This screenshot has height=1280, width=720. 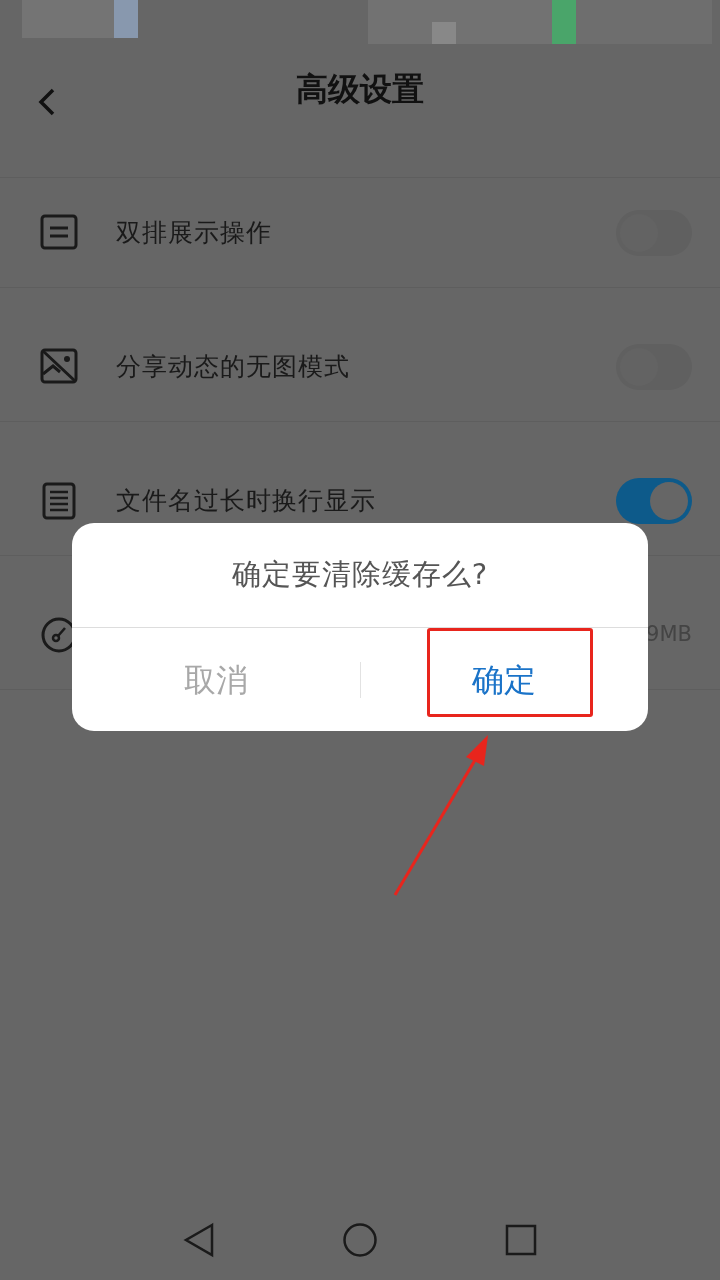 I want to click on list-icon, so click(x=59, y=232).